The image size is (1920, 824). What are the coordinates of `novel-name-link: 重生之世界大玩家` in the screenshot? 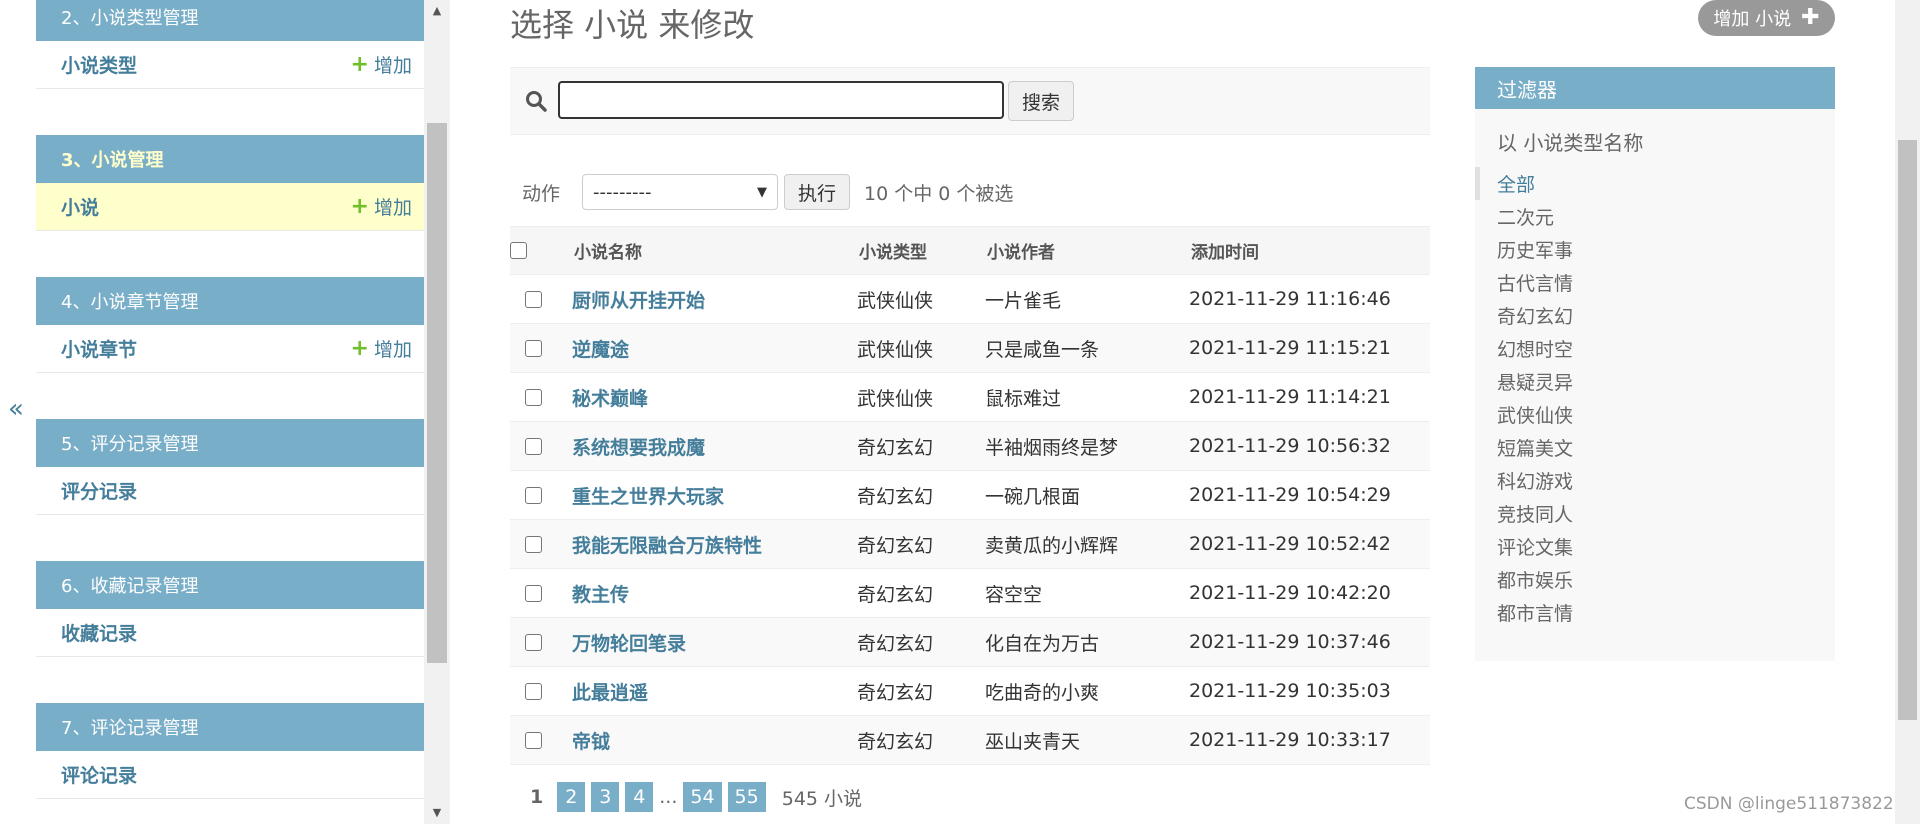 It's located at (648, 497).